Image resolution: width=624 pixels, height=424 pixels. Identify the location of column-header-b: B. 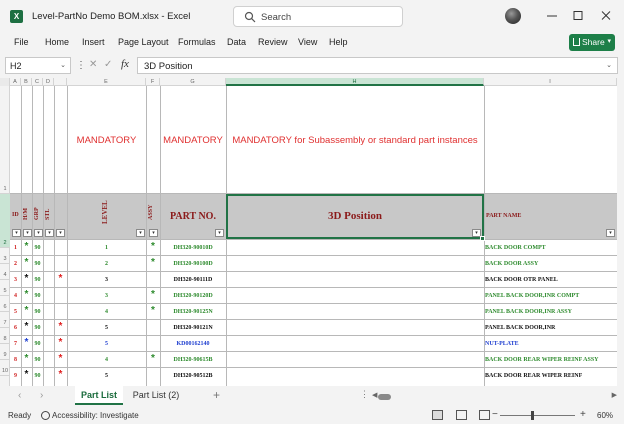
(26, 82).